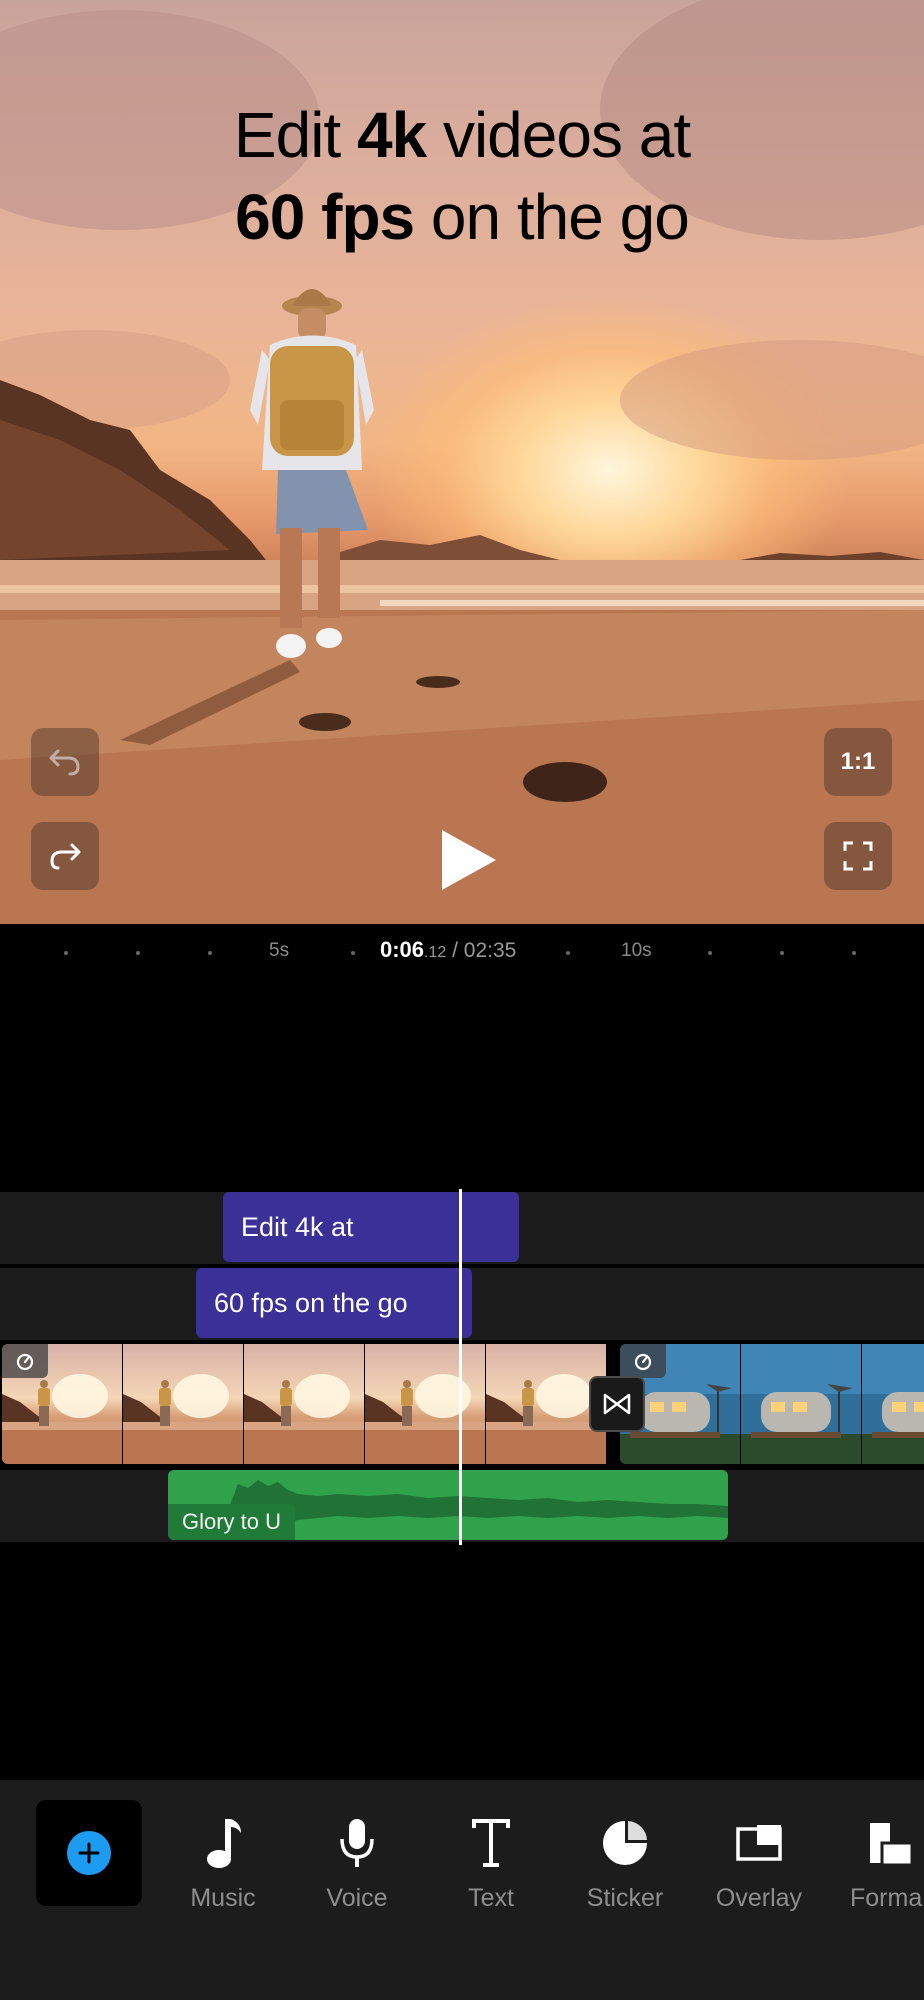 The width and height of the screenshot is (924, 2000). Describe the element at coordinates (297, 1226) in the screenshot. I see `text-clip-label: Edit 4k at` at that location.